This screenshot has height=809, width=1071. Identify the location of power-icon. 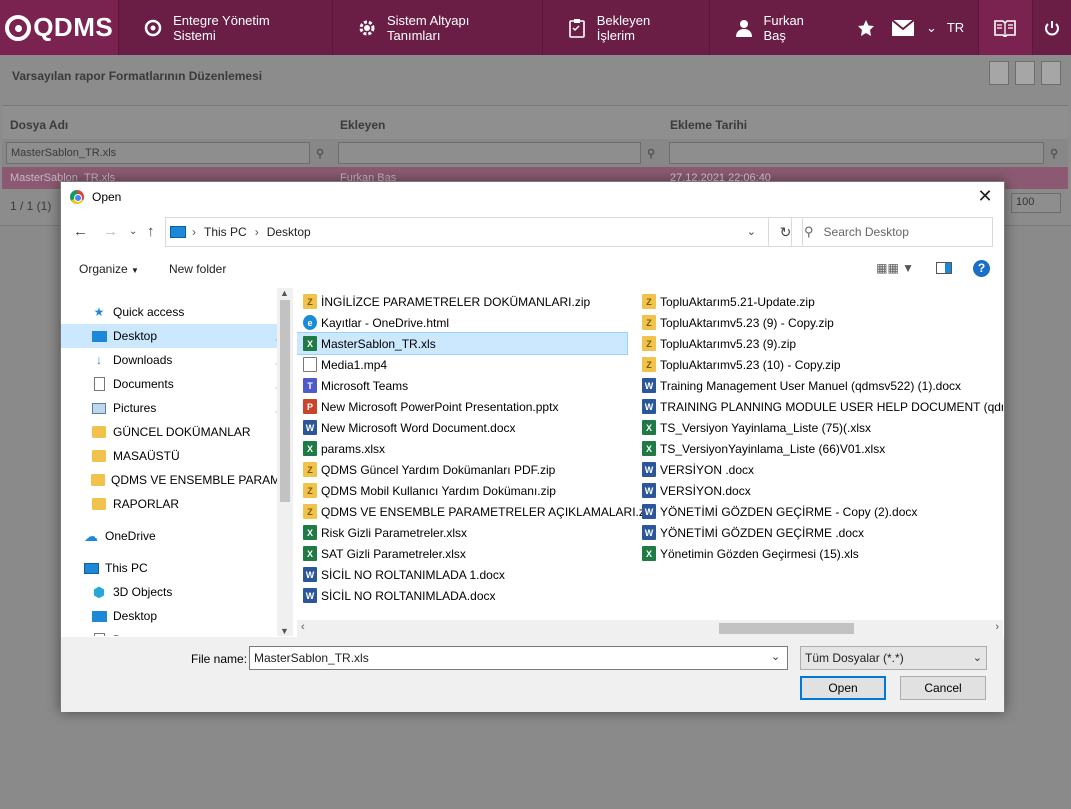
(1051, 27).